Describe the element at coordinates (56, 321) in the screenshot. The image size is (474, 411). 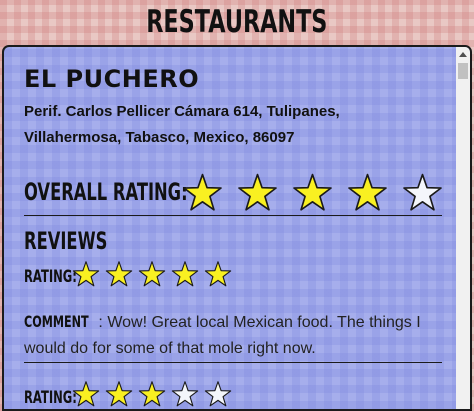
I see `comment-label: COMMENT` at that location.